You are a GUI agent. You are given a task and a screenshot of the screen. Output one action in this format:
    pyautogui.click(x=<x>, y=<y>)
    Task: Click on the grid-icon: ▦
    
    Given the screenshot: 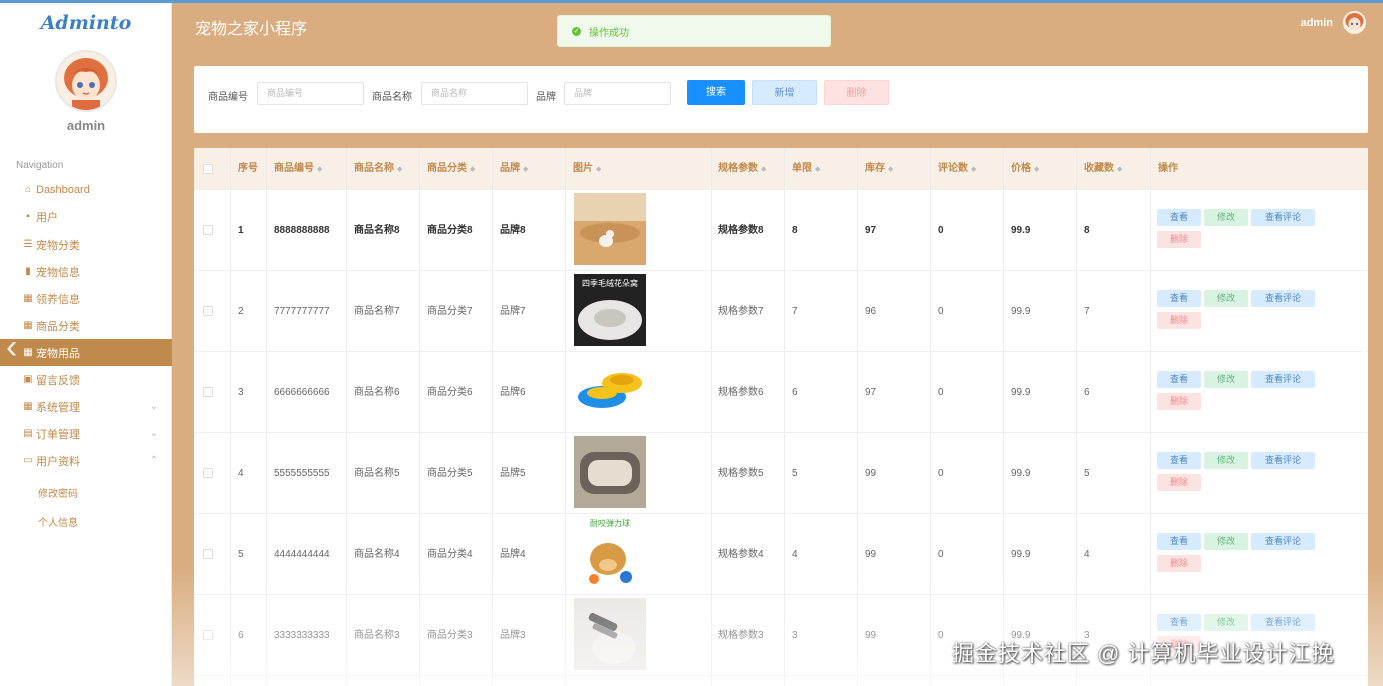 What is the action you would take?
    pyautogui.click(x=28, y=325)
    